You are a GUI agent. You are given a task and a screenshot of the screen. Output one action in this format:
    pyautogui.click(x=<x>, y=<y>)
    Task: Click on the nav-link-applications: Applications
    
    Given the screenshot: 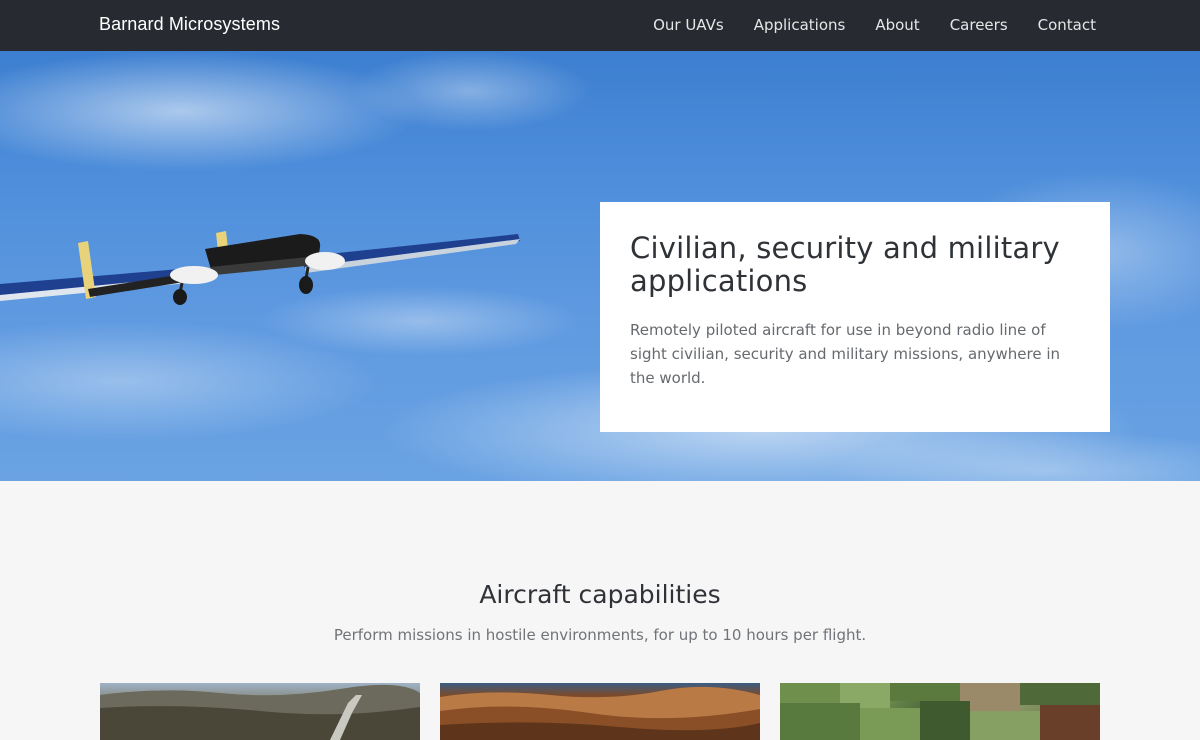 What is the action you would take?
    pyautogui.click(x=800, y=25)
    